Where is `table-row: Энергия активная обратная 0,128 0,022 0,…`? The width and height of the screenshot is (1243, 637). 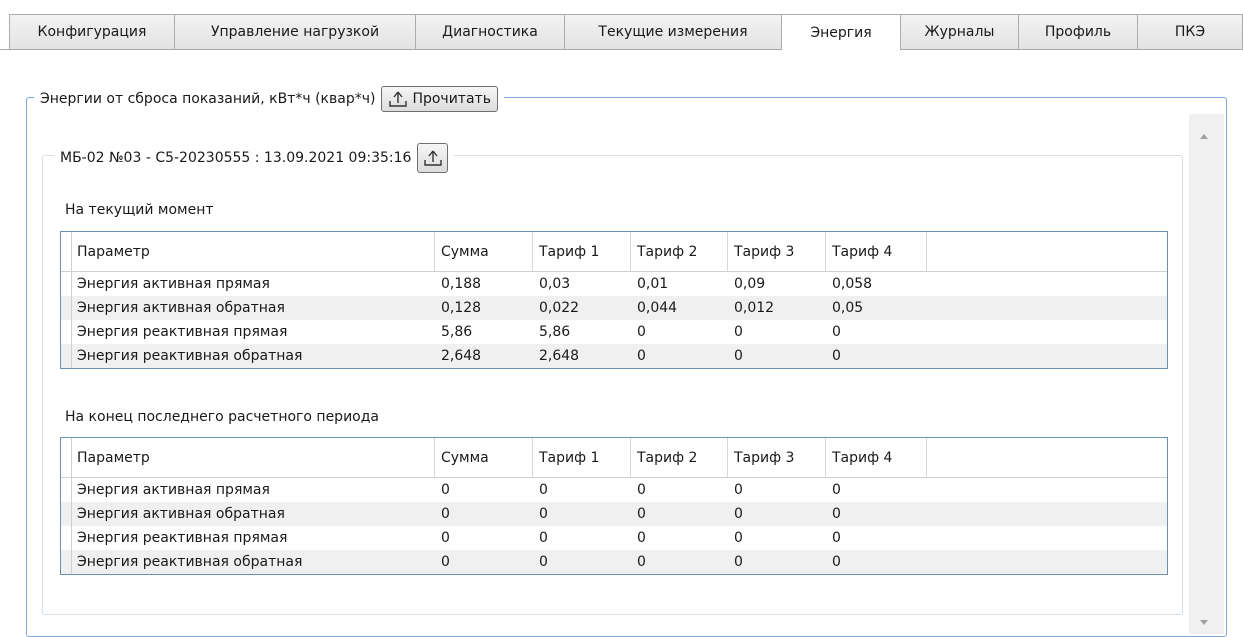 table-row: Энергия активная обратная 0,128 0,022 0,… is located at coordinates (614, 308).